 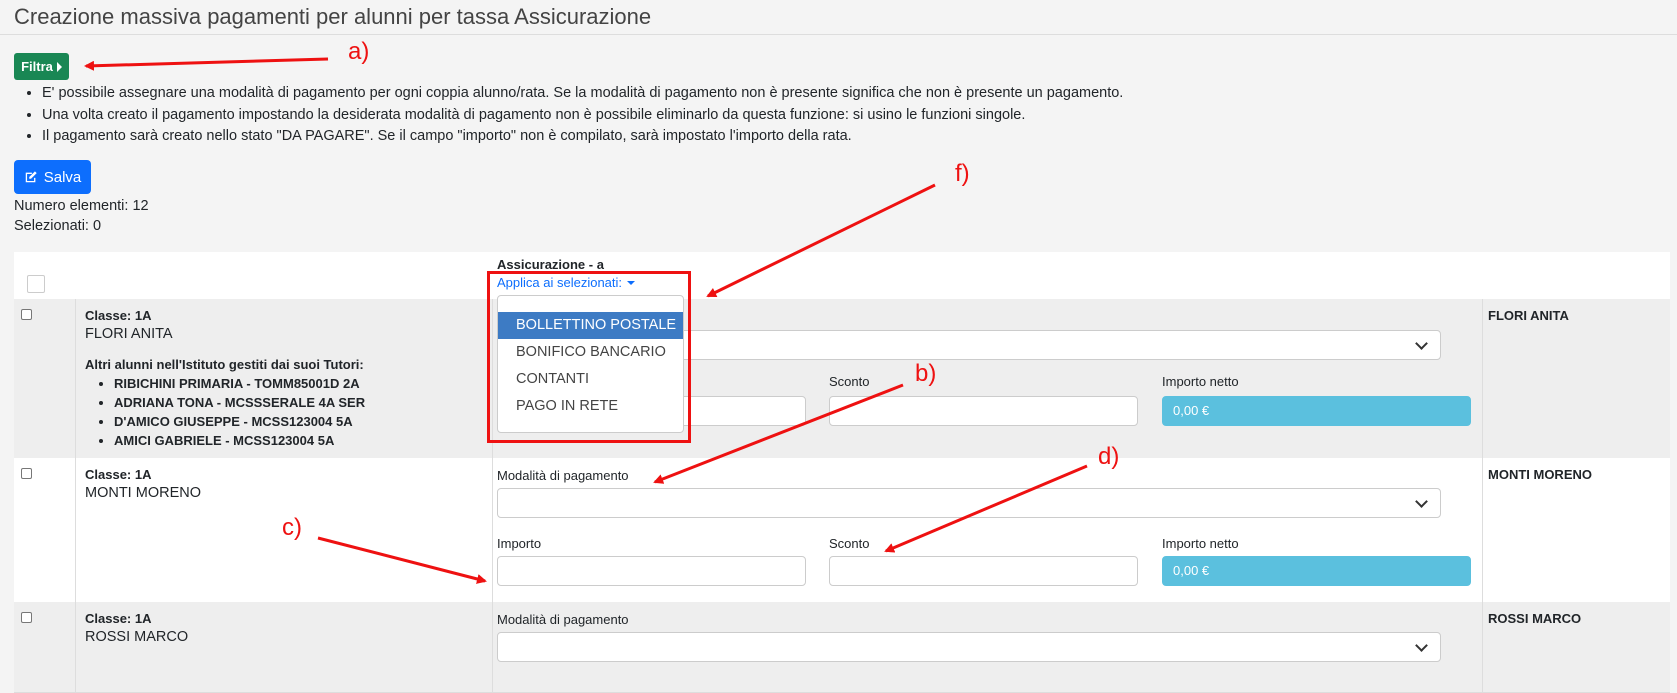 What do you see at coordinates (239, 440) in the screenshot?
I see `list-item: AMICI GABRIELE - MCSS123004 5A` at bounding box center [239, 440].